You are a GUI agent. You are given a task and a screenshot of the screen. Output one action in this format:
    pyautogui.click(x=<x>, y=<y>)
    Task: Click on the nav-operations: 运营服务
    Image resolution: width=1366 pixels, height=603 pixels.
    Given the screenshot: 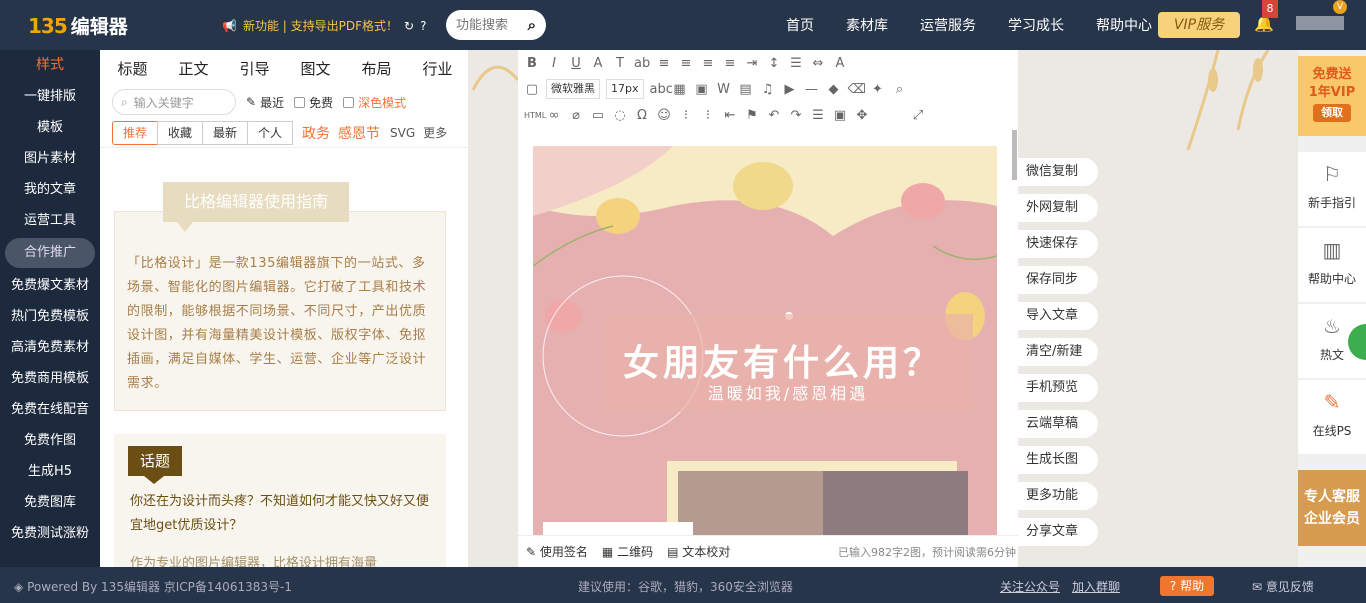 What is the action you would take?
    pyautogui.click(x=948, y=25)
    